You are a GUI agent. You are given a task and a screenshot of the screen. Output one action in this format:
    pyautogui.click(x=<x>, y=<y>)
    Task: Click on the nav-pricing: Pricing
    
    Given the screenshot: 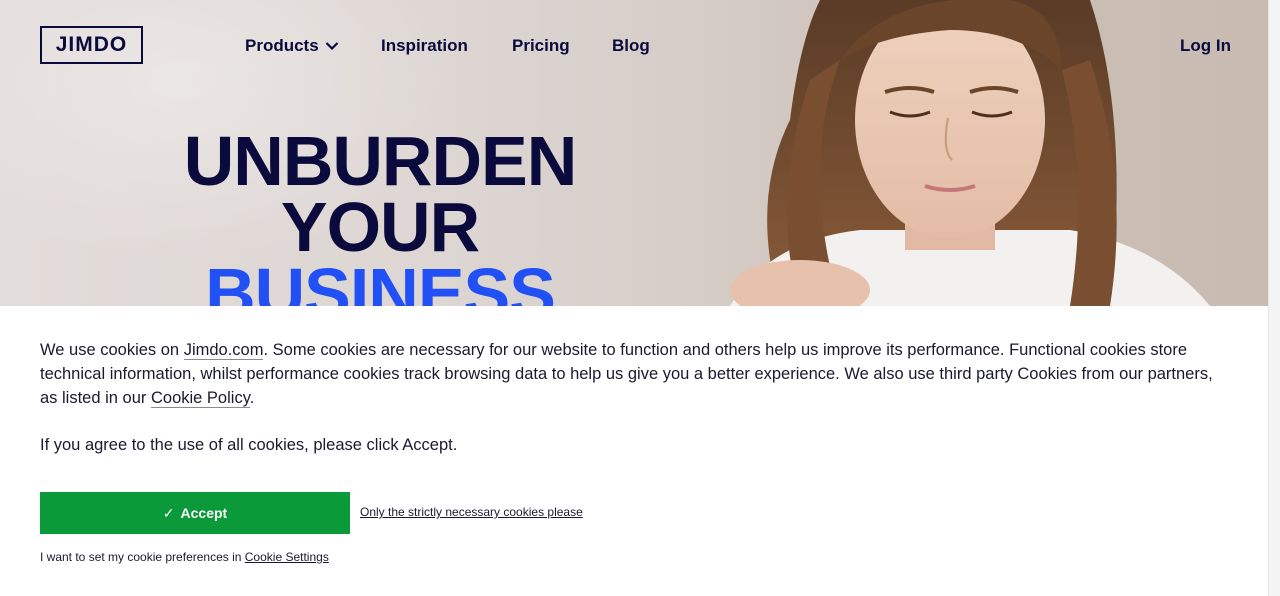 What is the action you would take?
    pyautogui.click(x=541, y=46)
    